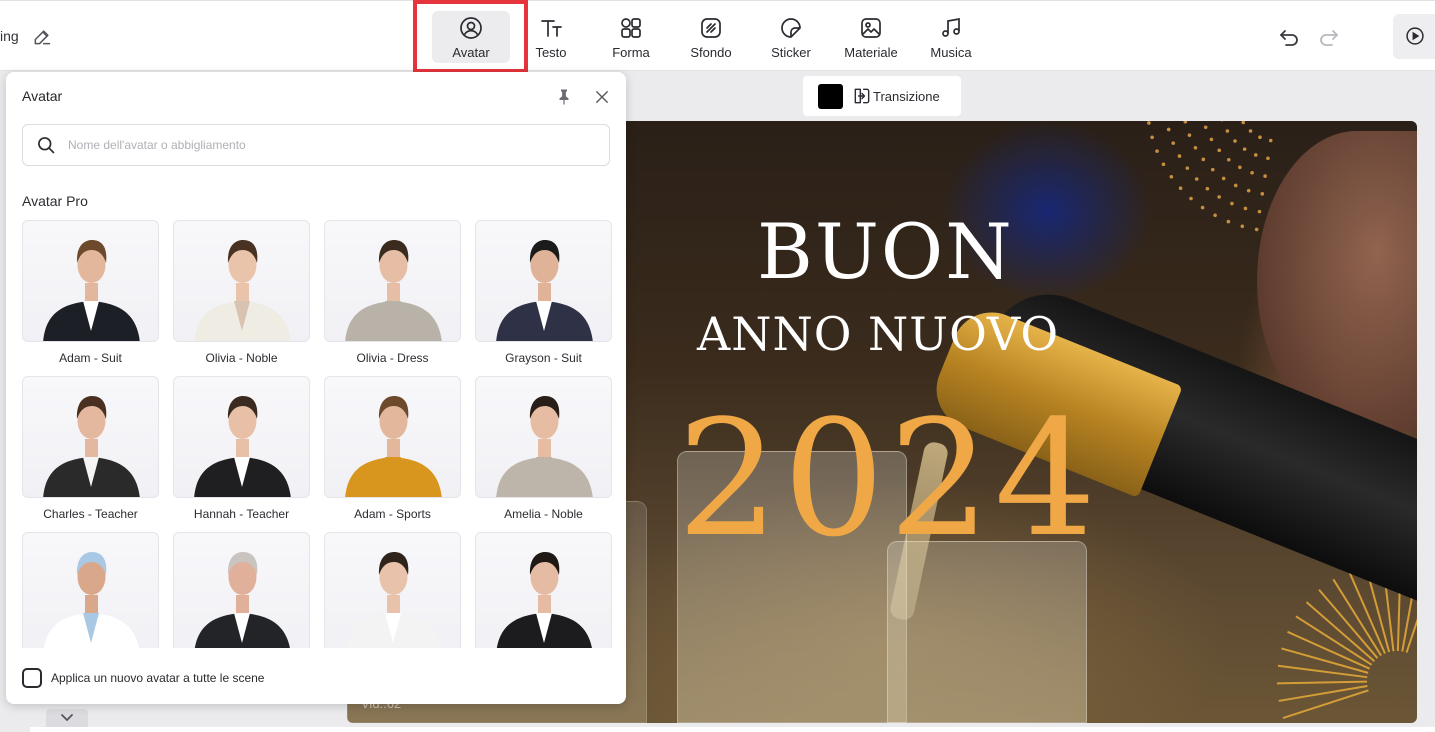  I want to click on avatar-card: Olivia - Noble, so click(241, 292).